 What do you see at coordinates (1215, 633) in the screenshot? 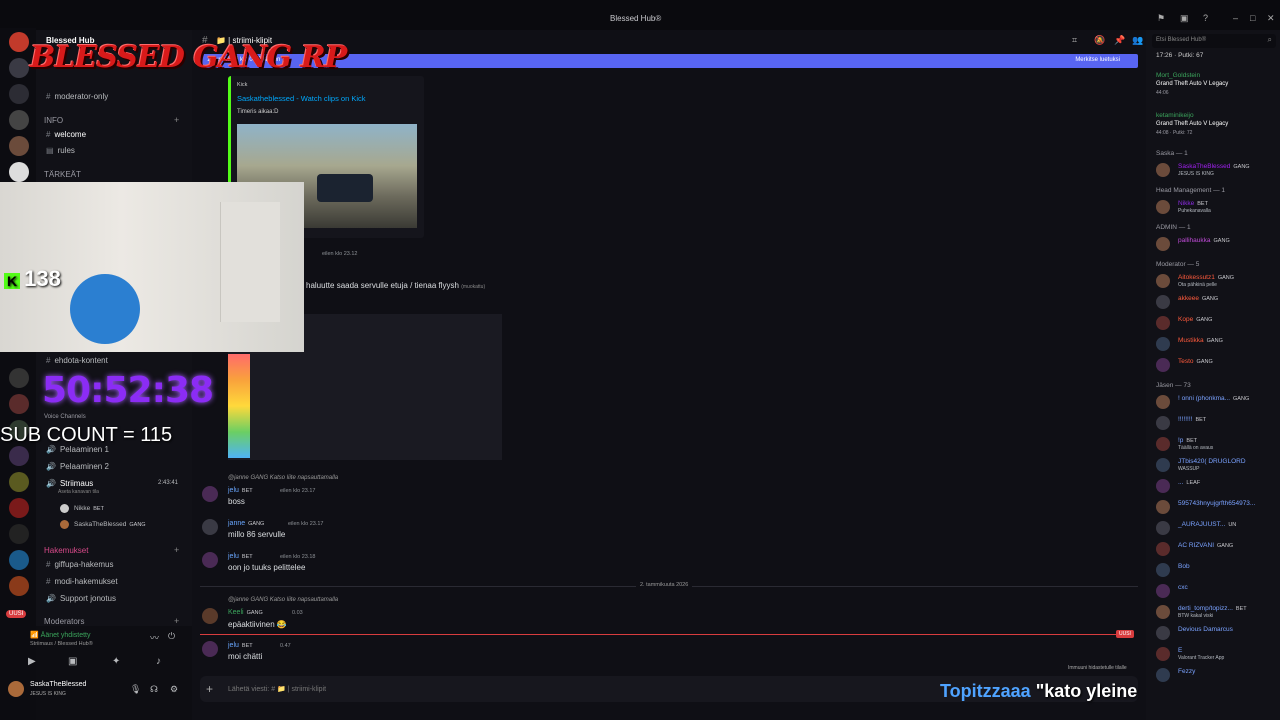
I see `member-item: Devious Damarcus` at bounding box center [1215, 633].